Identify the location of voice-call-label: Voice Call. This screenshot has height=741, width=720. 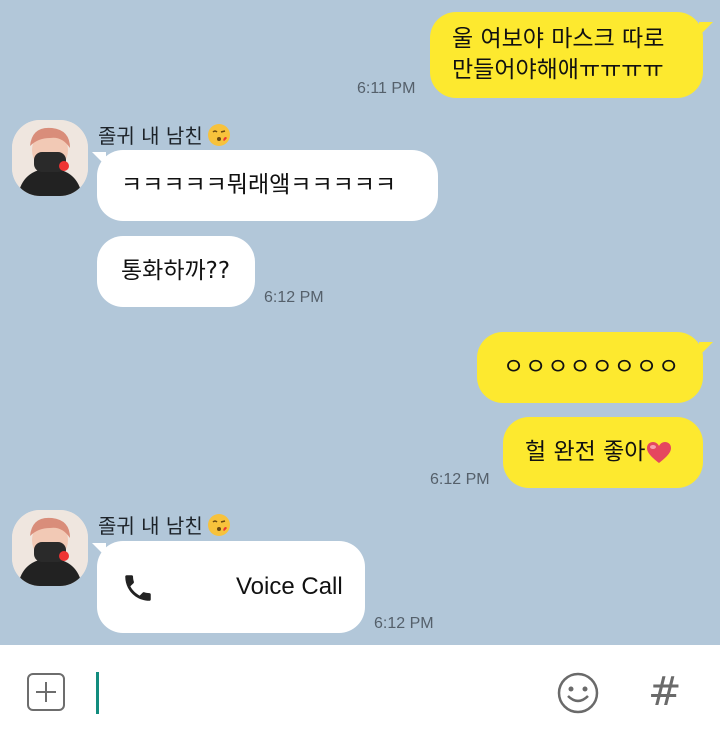
(289, 586).